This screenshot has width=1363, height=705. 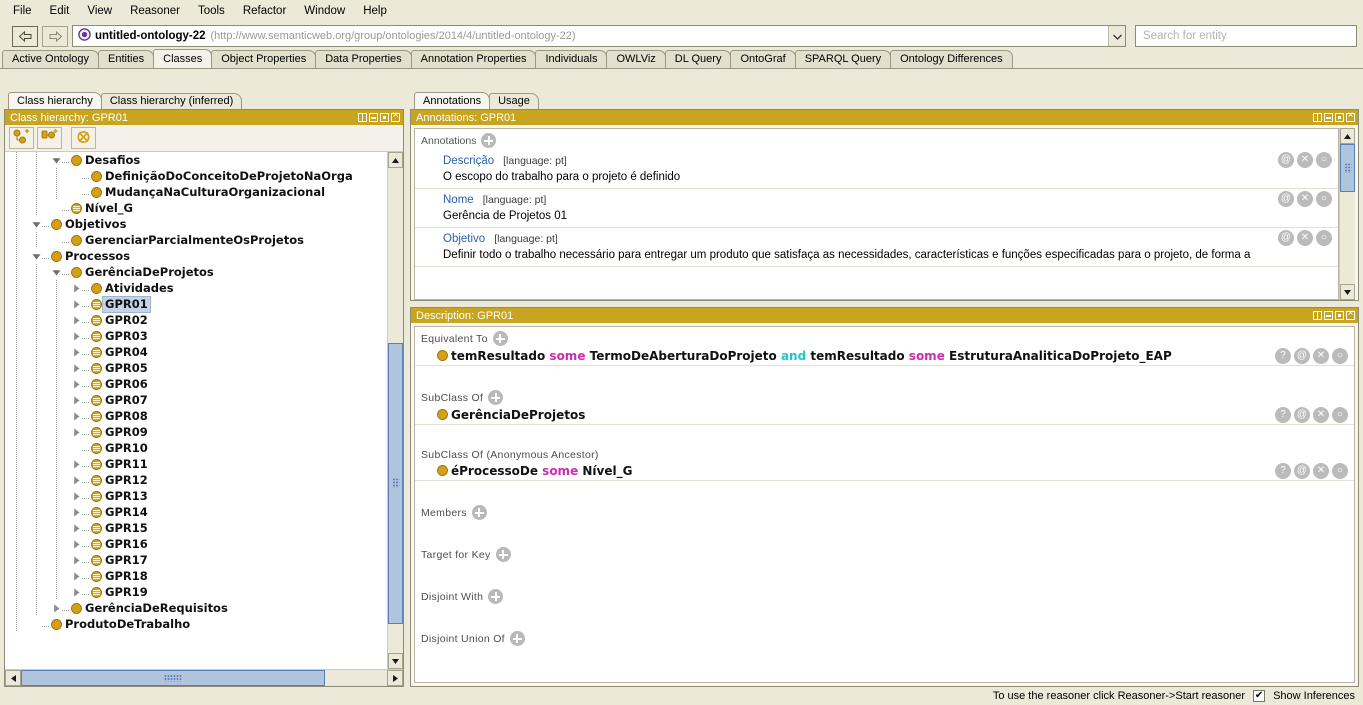 What do you see at coordinates (196, 368) in the screenshot?
I see `tree-node: GPR05` at bounding box center [196, 368].